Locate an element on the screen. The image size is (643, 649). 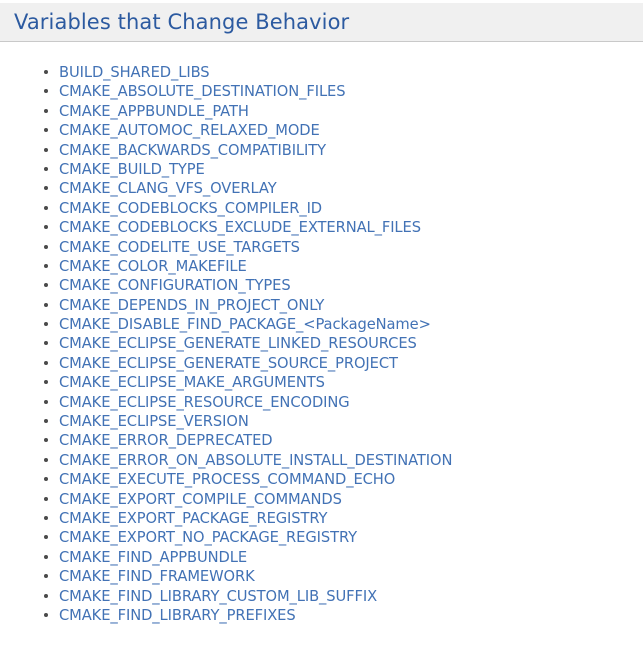
list-item: CMAKE_AUTOMOC_RELAXED_MODE is located at coordinates (321, 129).